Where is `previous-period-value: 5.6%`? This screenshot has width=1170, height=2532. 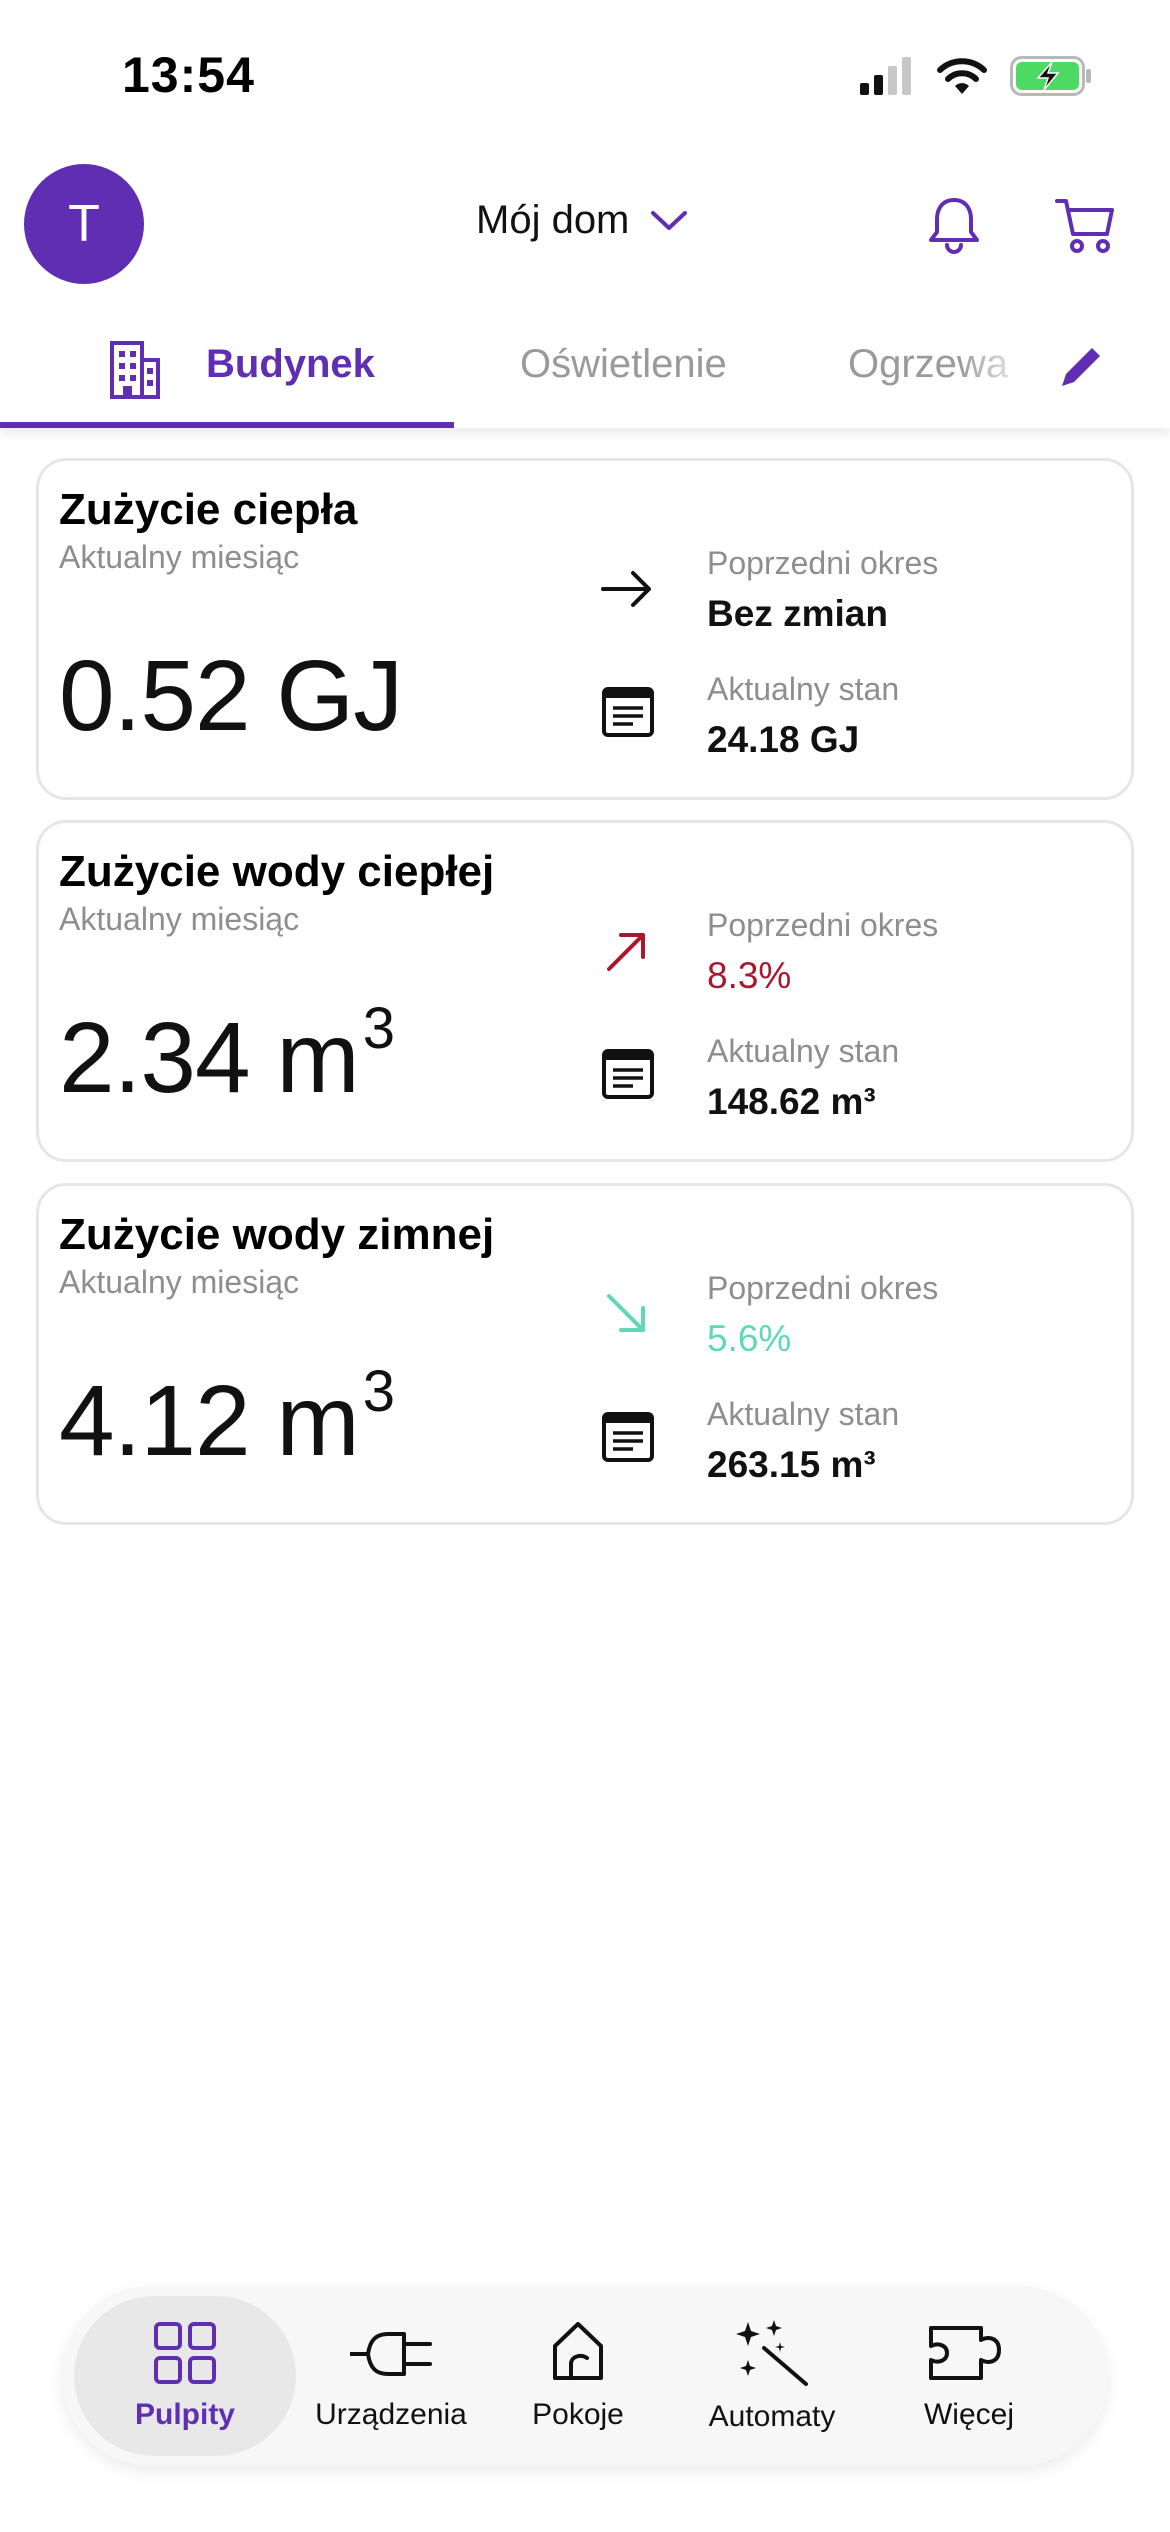
previous-period-value: 5.6% is located at coordinates (749, 1338).